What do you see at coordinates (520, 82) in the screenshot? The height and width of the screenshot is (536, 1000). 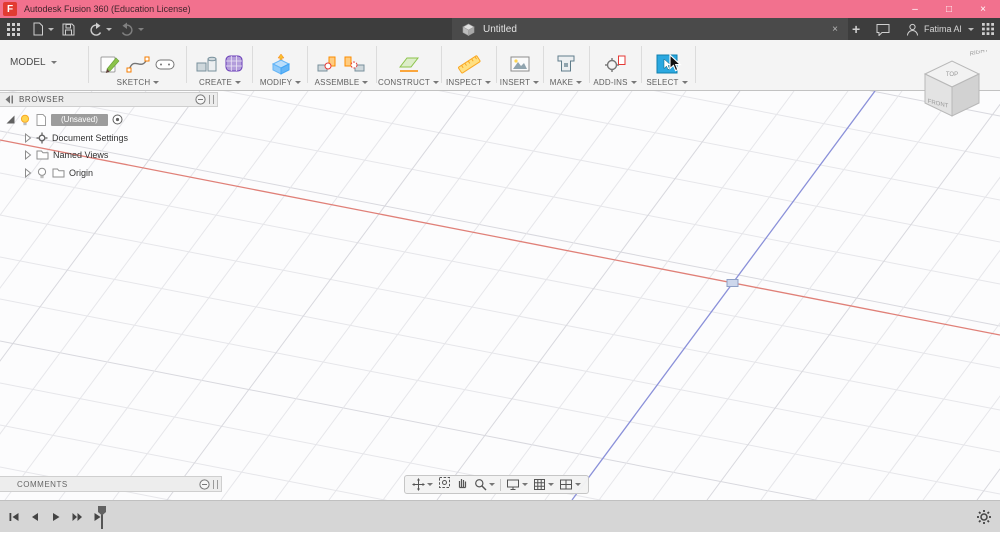 I see `insert-menu: INSERT` at bounding box center [520, 82].